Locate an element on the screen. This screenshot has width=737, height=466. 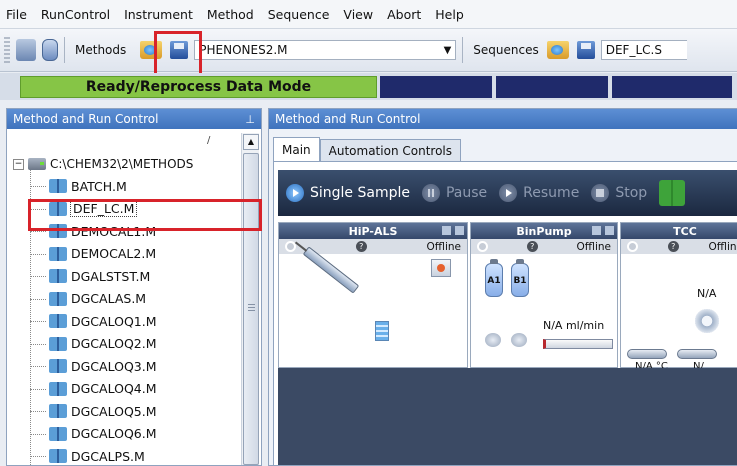
pin-icon: ⊥ is located at coordinates (250, 119).